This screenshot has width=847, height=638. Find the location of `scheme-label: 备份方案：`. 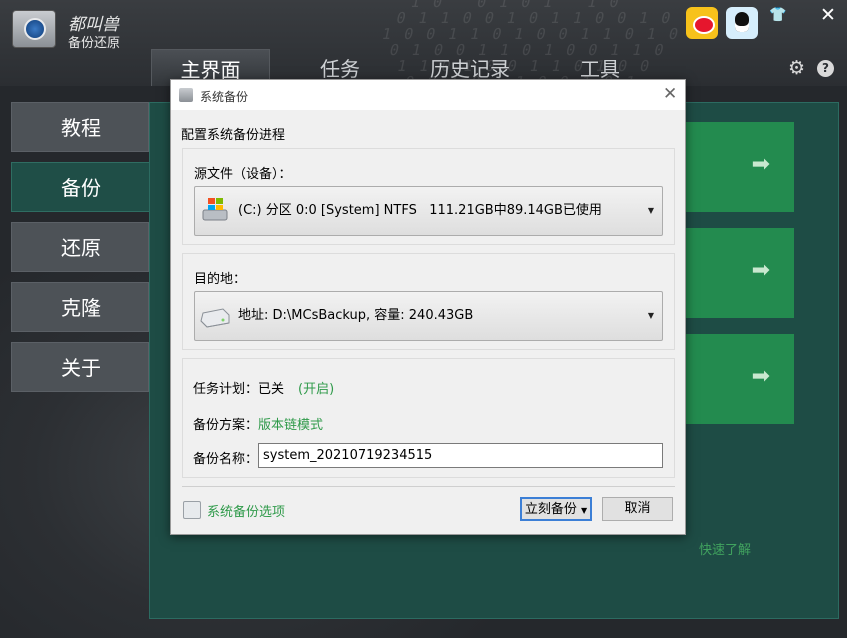

scheme-label: 备份方案： is located at coordinates (226, 425).